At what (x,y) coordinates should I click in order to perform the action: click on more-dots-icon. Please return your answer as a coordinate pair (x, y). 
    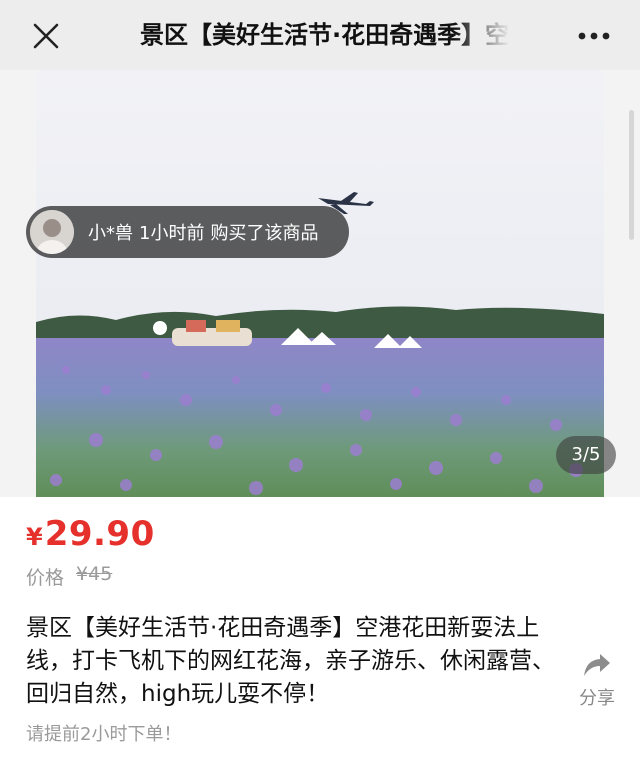
    Looking at the image, I should click on (594, 36).